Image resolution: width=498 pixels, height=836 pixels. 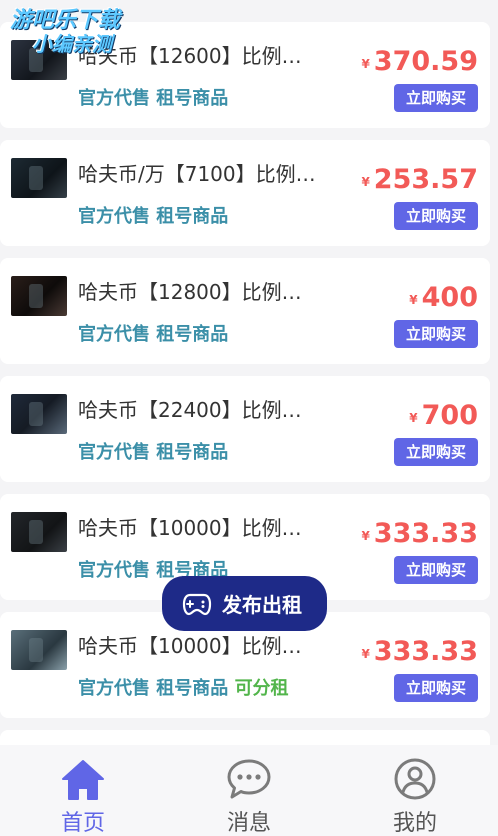 I want to click on price-value: 370.59, so click(x=425, y=61).